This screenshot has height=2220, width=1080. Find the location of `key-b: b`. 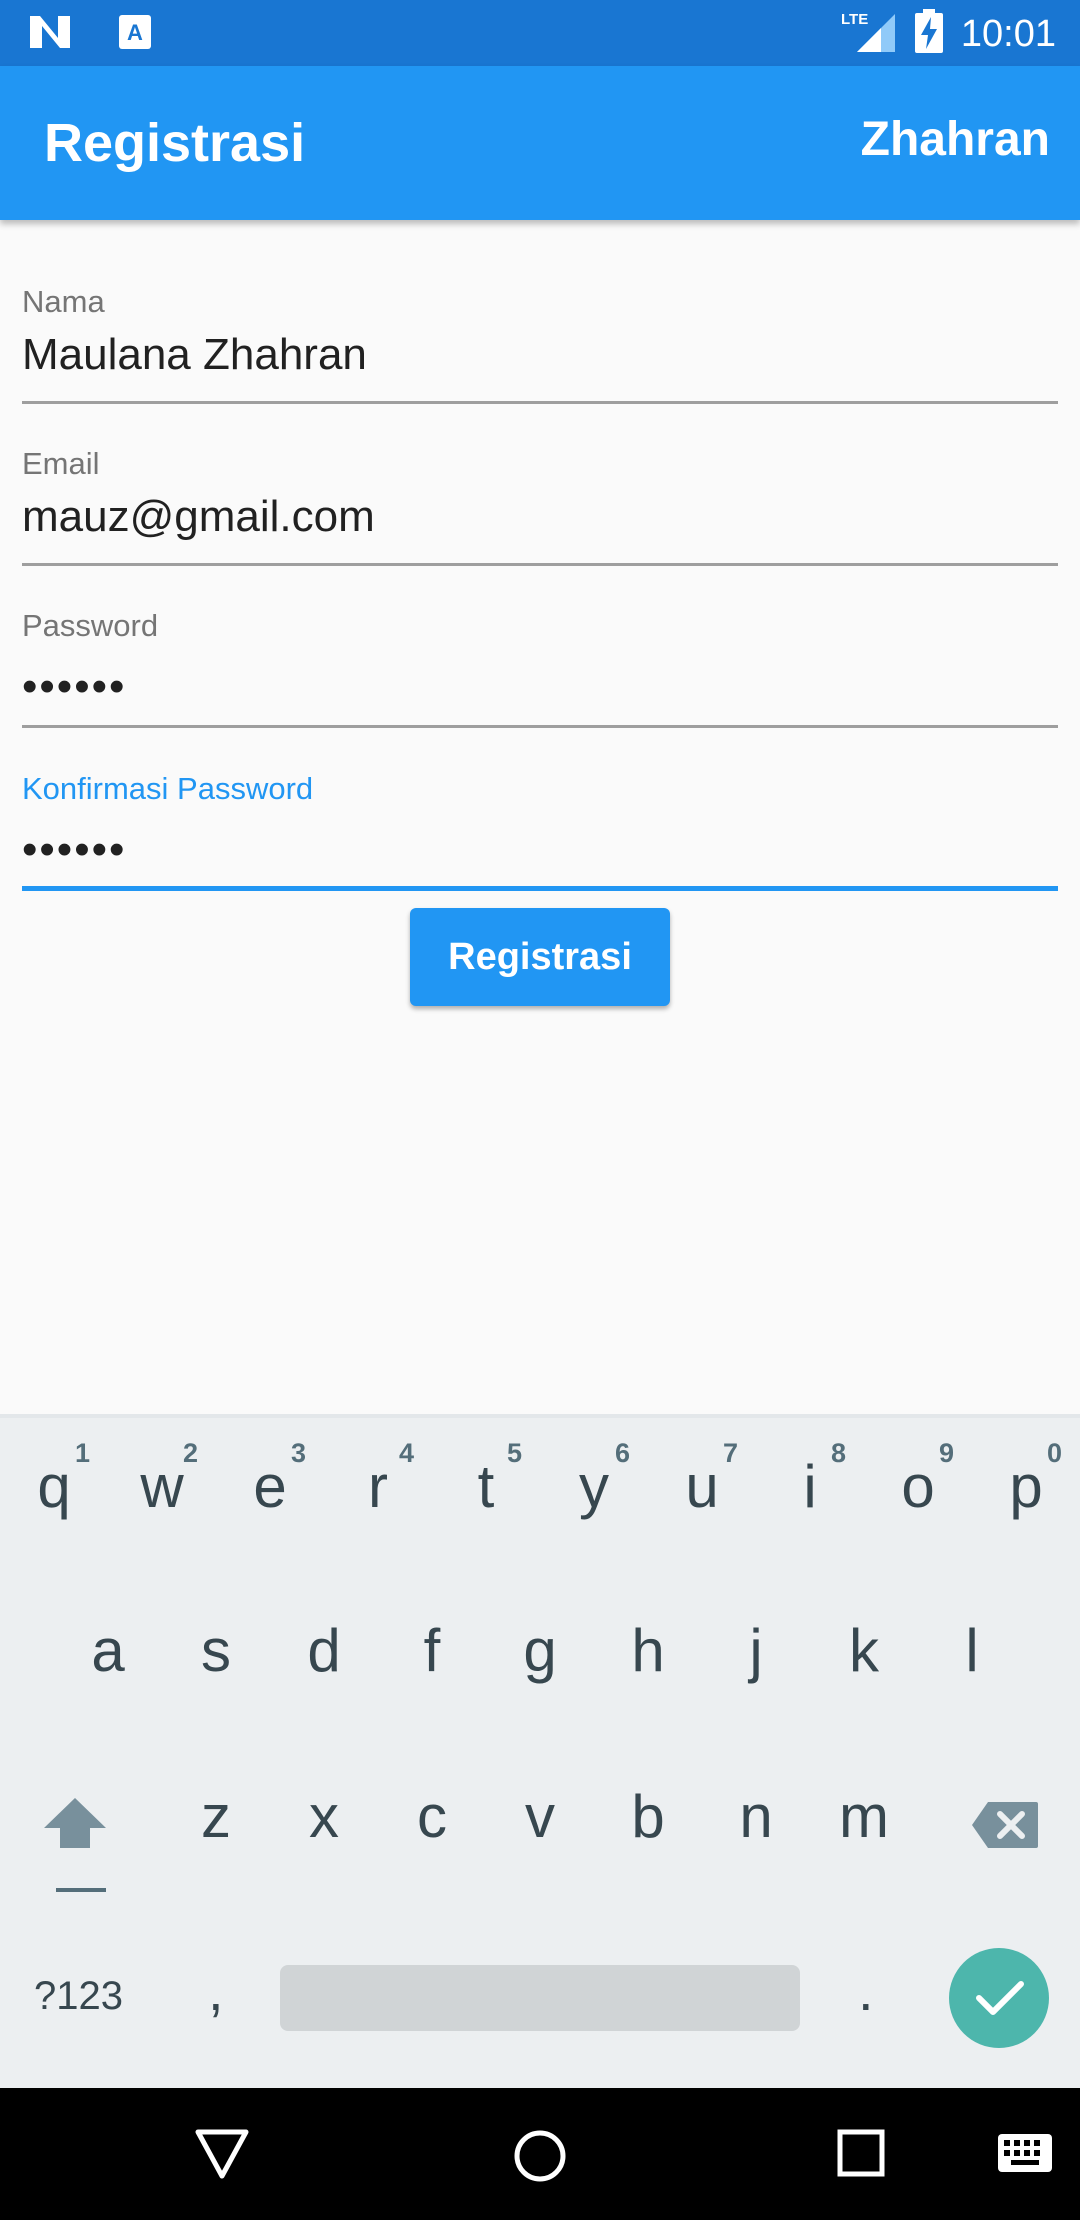

key-b: b is located at coordinates (648, 1828).